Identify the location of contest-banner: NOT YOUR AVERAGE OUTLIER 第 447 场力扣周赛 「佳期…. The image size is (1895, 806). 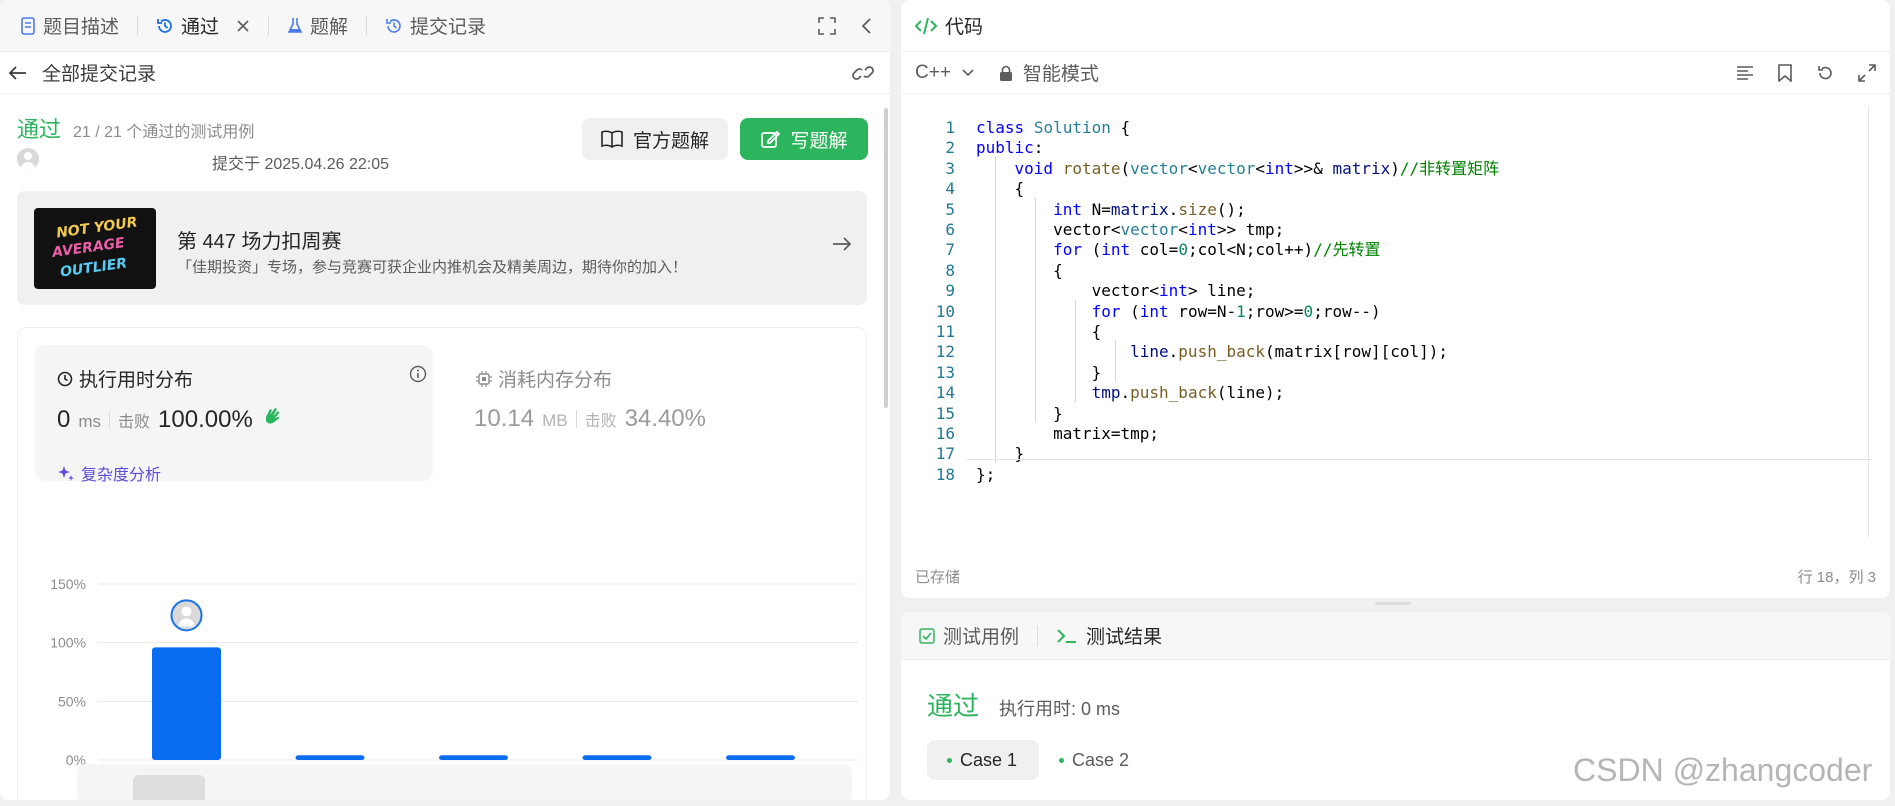
(442, 248).